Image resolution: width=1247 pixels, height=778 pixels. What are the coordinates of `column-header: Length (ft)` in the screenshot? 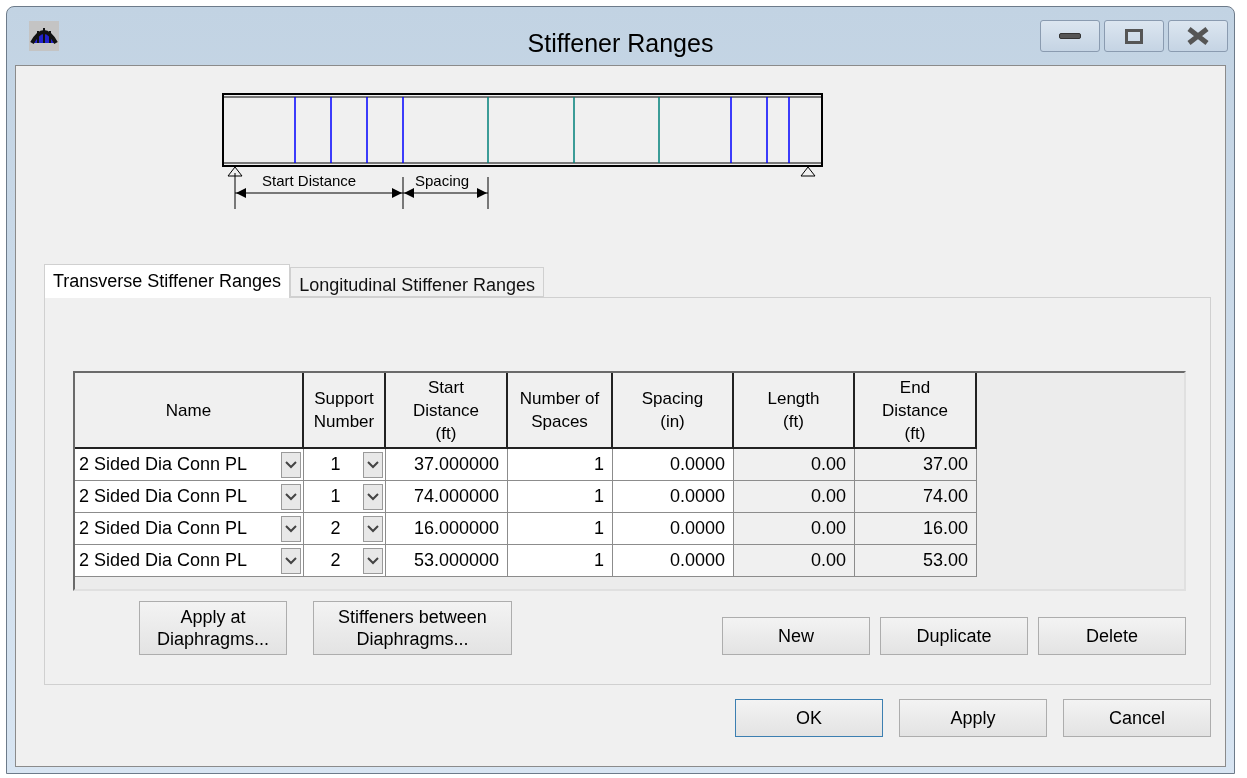 It's located at (794, 411).